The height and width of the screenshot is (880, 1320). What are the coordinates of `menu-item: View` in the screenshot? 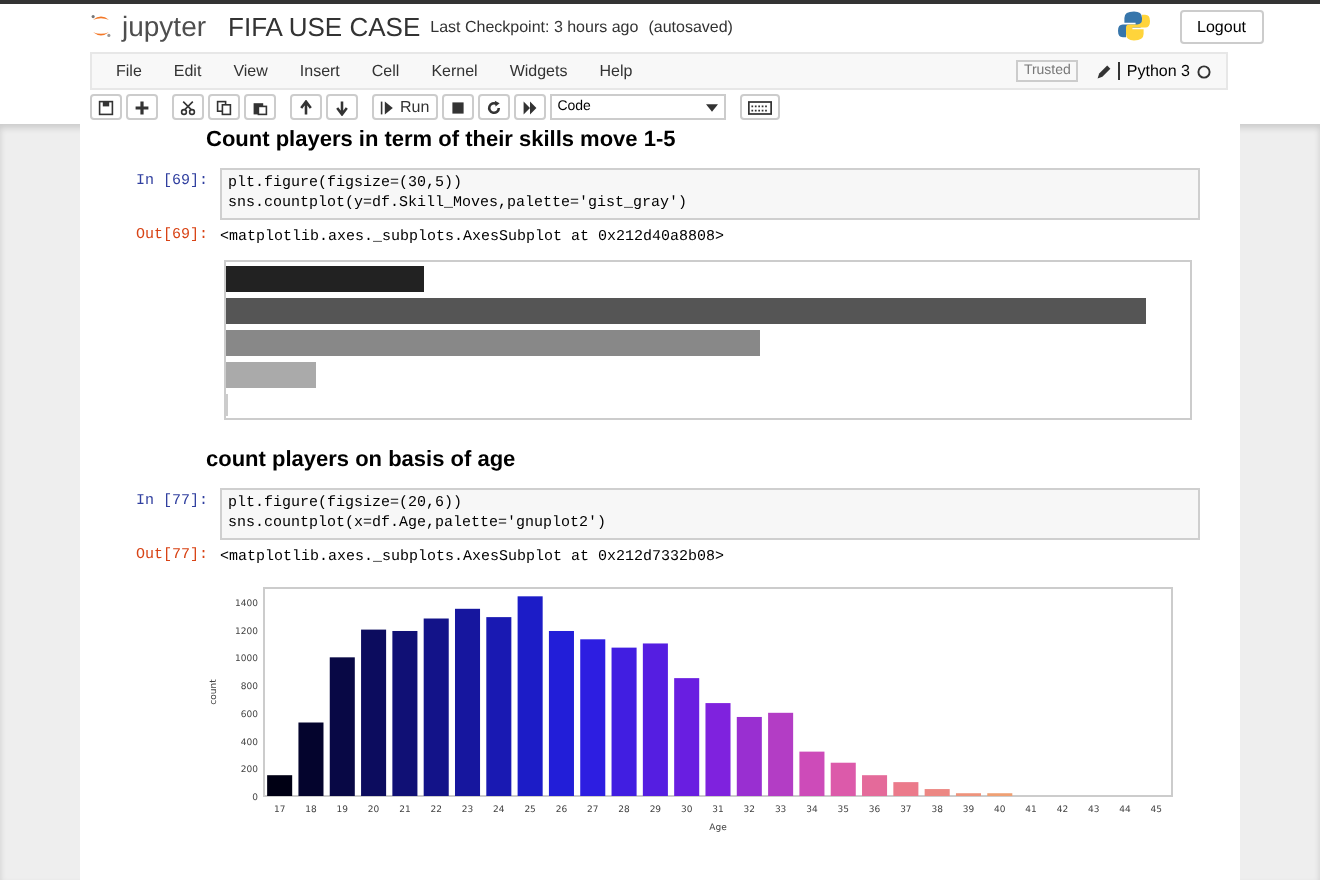 It's located at (250, 71).